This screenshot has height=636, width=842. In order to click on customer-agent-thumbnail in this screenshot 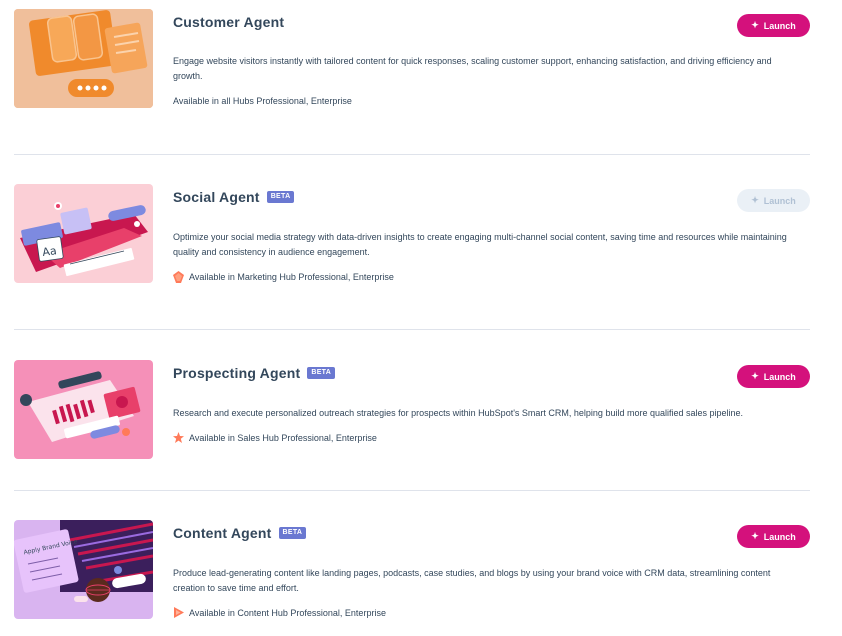, I will do `click(83, 58)`.